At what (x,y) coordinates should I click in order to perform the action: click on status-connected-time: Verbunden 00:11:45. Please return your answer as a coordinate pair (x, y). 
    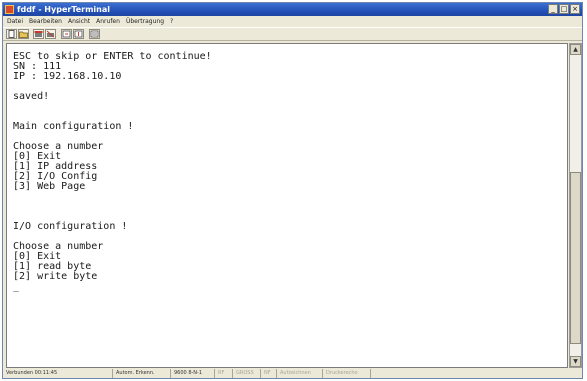
    Looking at the image, I should click on (58, 373).